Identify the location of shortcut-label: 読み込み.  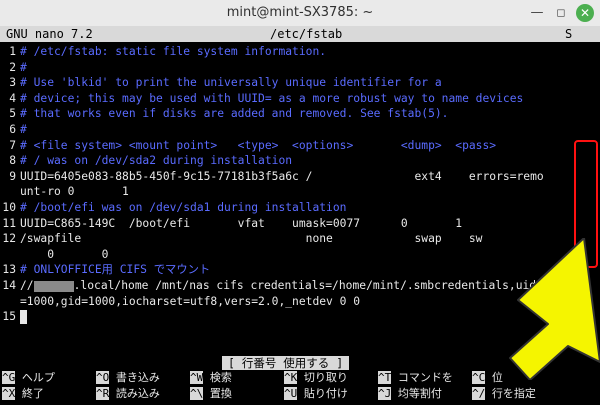
(137, 393).